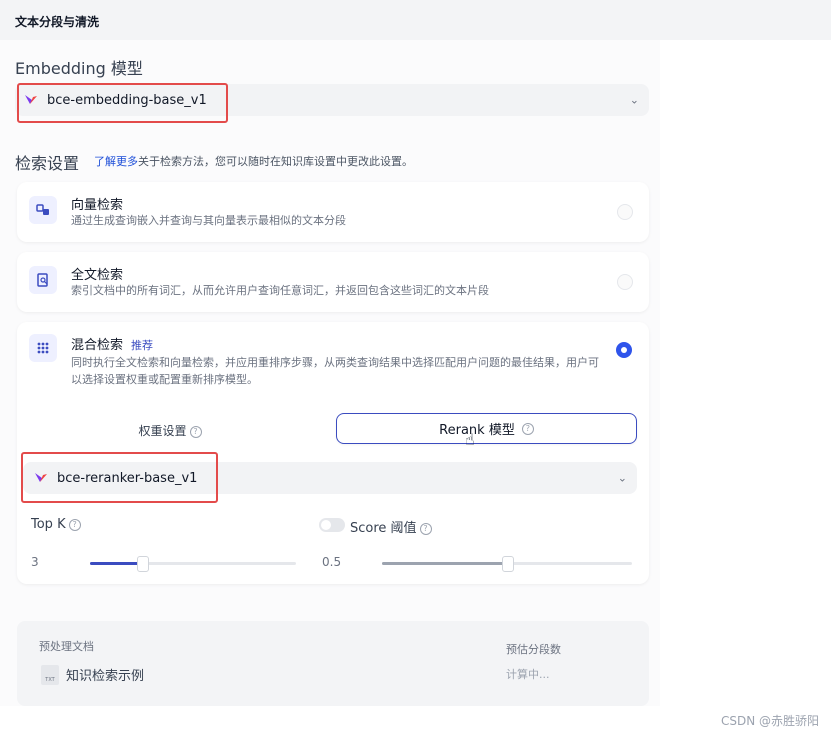 The image size is (831, 736). I want to click on tab-rerank-model: Rerank 模型?, so click(486, 428).